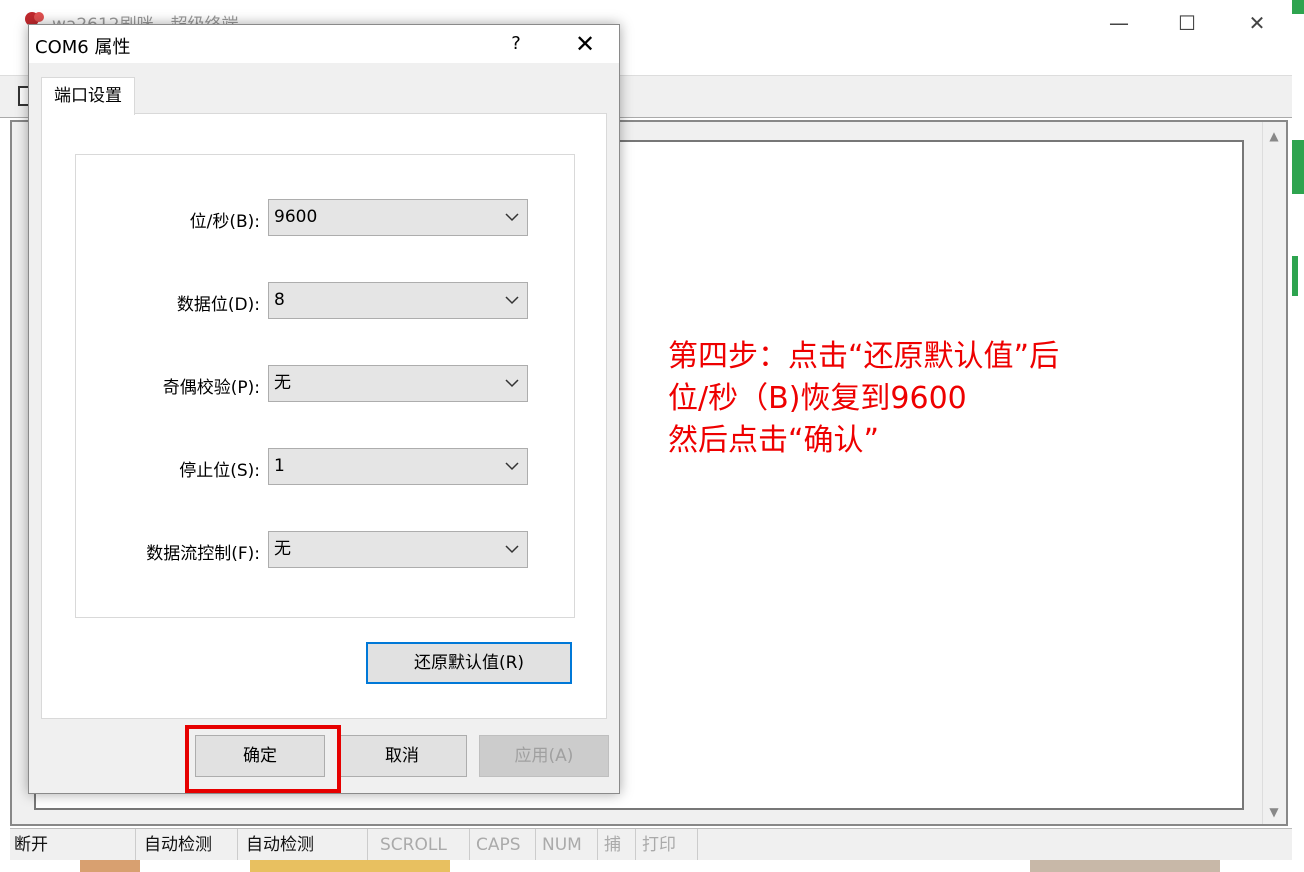  What do you see at coordinates (279, 466) in the screenshot?
I see `stop-bits-value: 1` at bounding box center [279, 466].